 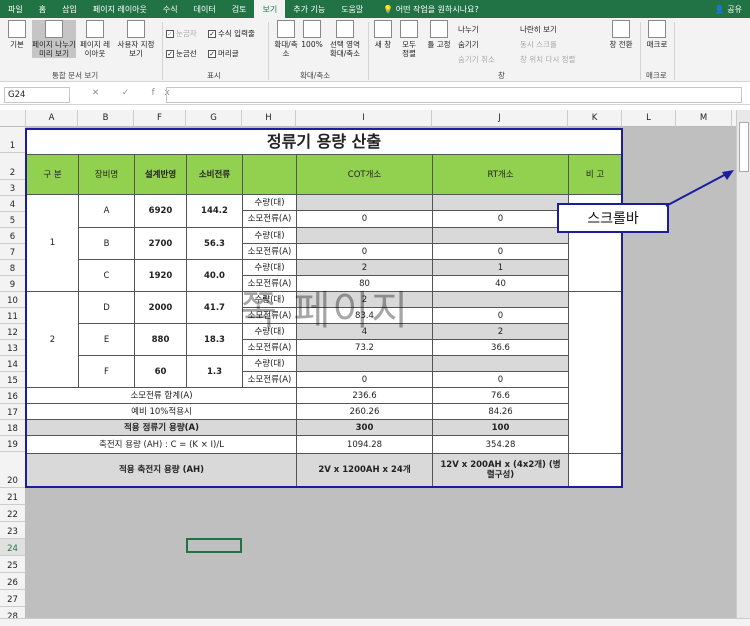 What do you see at coordinates (365, 203) in the screenshot?
I see `a-cot-qty` at bounding box center [365, 203].